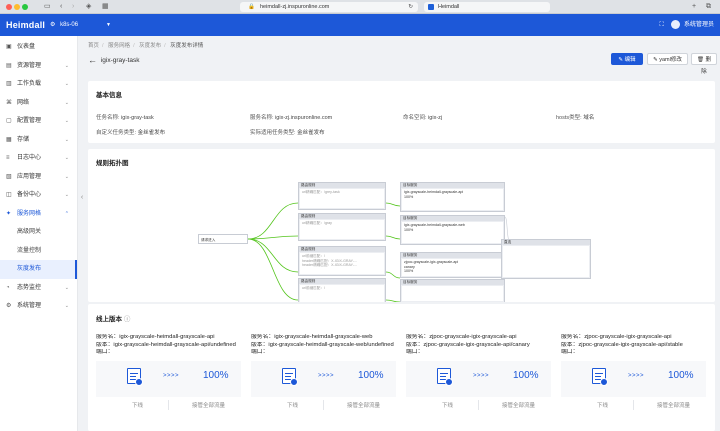 The height and width of the screenshot is (431, 720). Describe the element at coordinates (119, 46) in the screenshot. I see `breadcrumb-mesh: 服务网格` at that location.